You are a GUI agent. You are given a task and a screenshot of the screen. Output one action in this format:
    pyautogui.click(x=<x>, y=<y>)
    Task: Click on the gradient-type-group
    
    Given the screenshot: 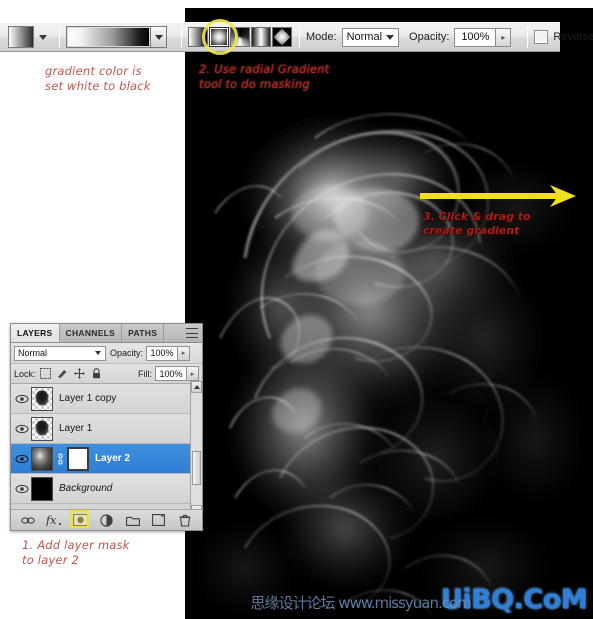 What is the action you would take?
    pyautogui.click(x=240, y=37)
    